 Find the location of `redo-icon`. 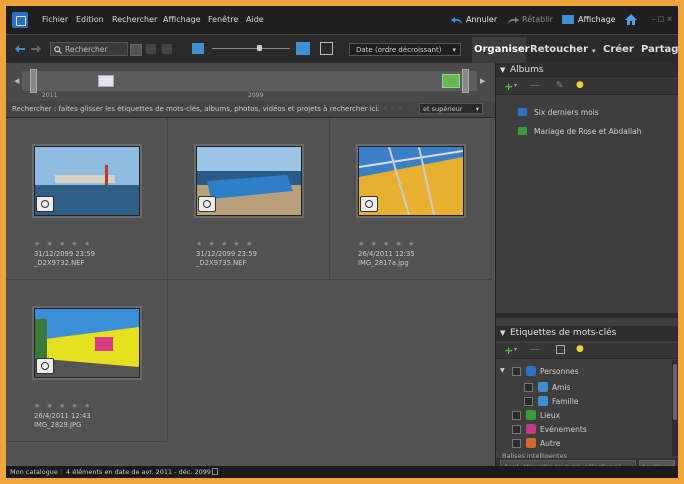

redo-icon is located at coordinates (513, 21).